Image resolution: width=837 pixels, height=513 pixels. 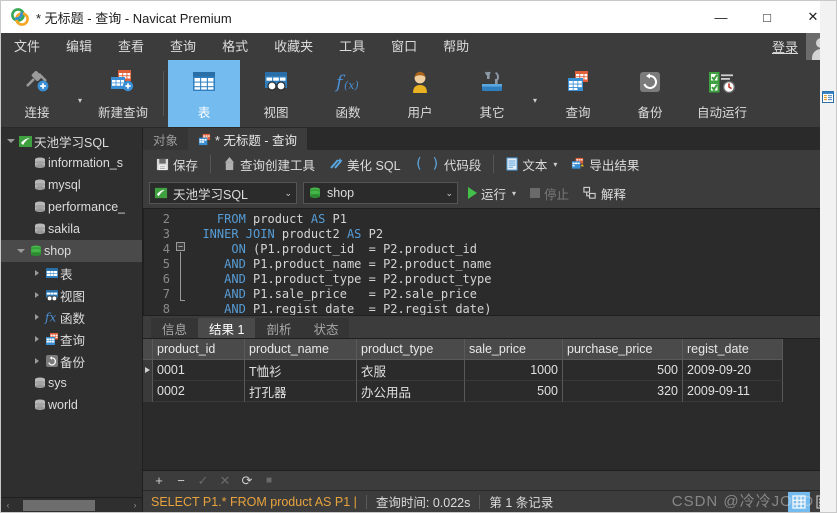 What do you see at coordinates (733, 391) in the screenshot?
I see `grid-cell: 2009-09-11` at bounding box center [733, 391].